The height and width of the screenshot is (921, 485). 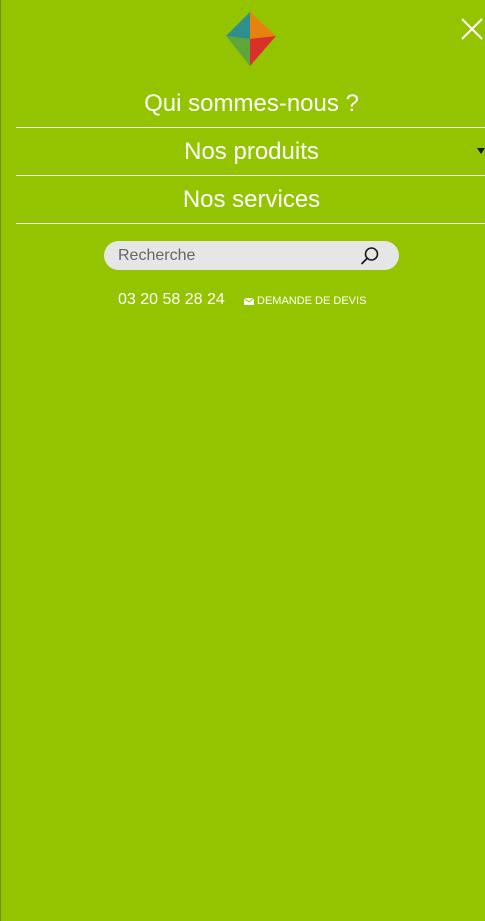 What do you see at coordinates (0, 460) in the screenshot?
I see `panel-left-border` at bounding box center [0, 460].